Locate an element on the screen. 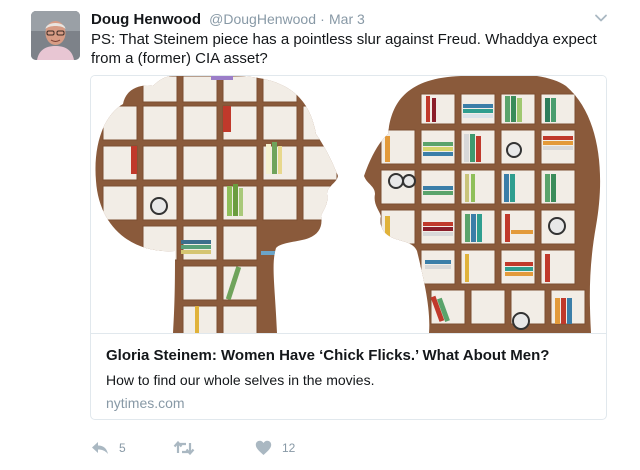 Image resolution: width=640 pixels, height=470 pixels. heart-icon is located at coordinates (263, 448).